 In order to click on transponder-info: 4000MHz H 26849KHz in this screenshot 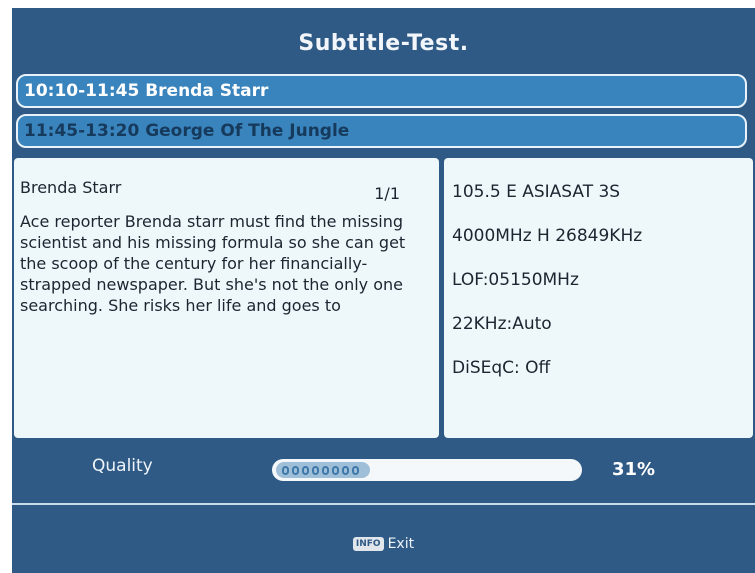, I will do `click(547, 236)`.